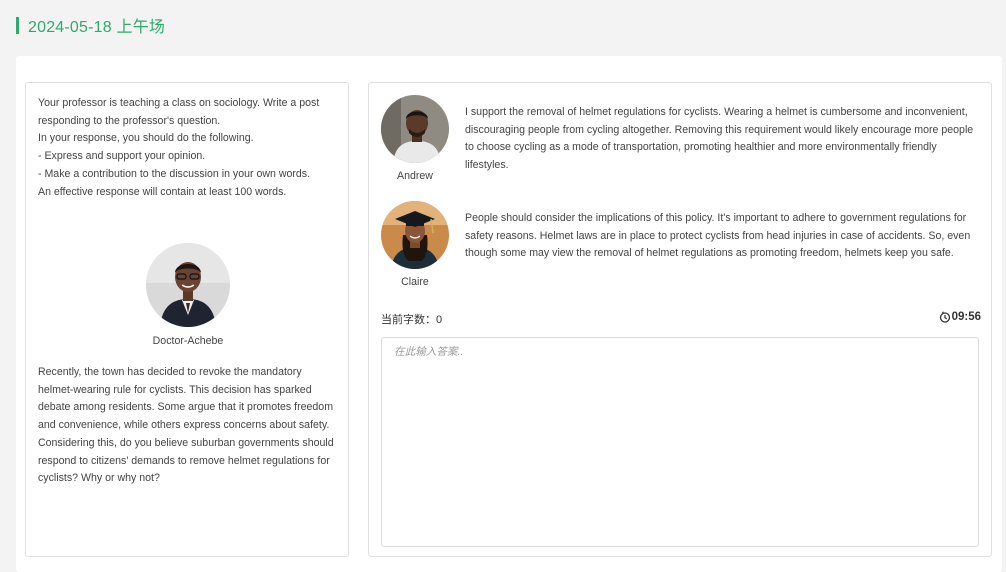  Describe the element at coordinates (188, 341) in the screenshot. I see `professor-name: Doctor-Achebe` at that location.